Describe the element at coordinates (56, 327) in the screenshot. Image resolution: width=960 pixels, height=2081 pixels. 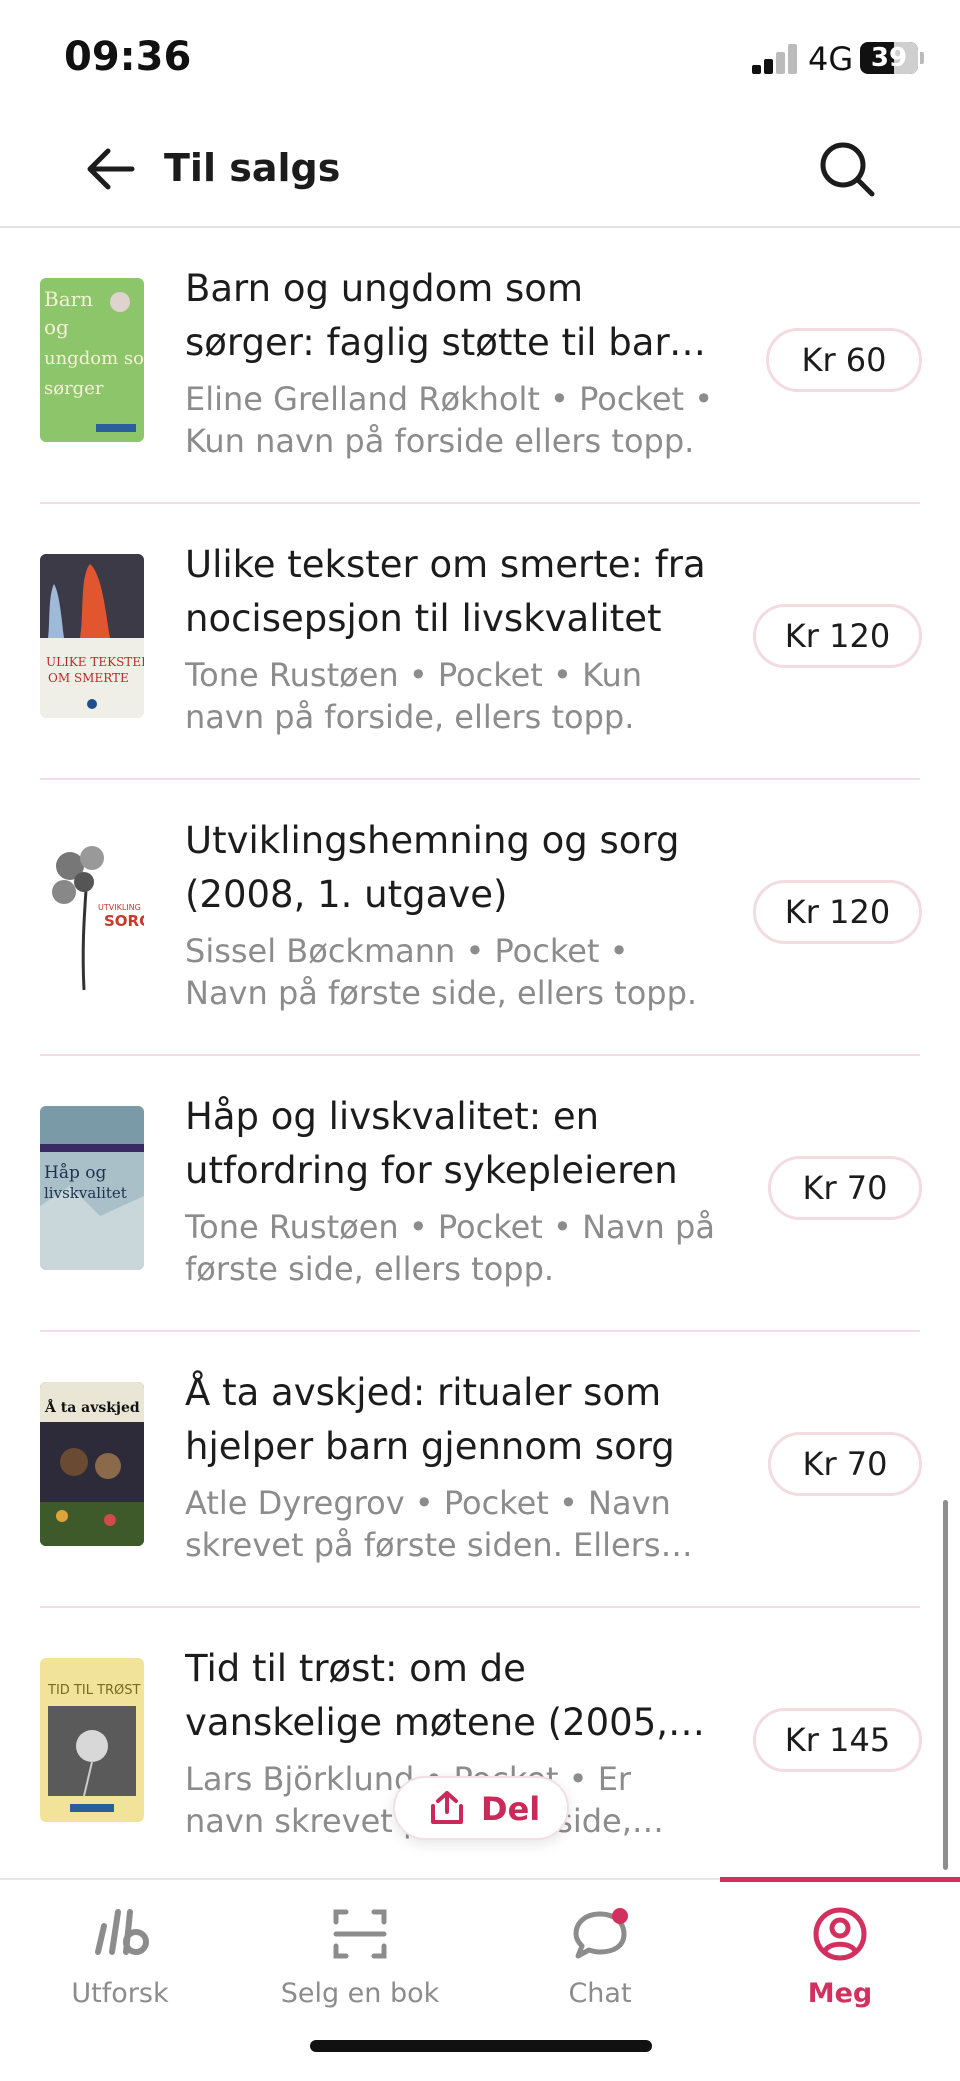
I see `svg-text: og` at that location.